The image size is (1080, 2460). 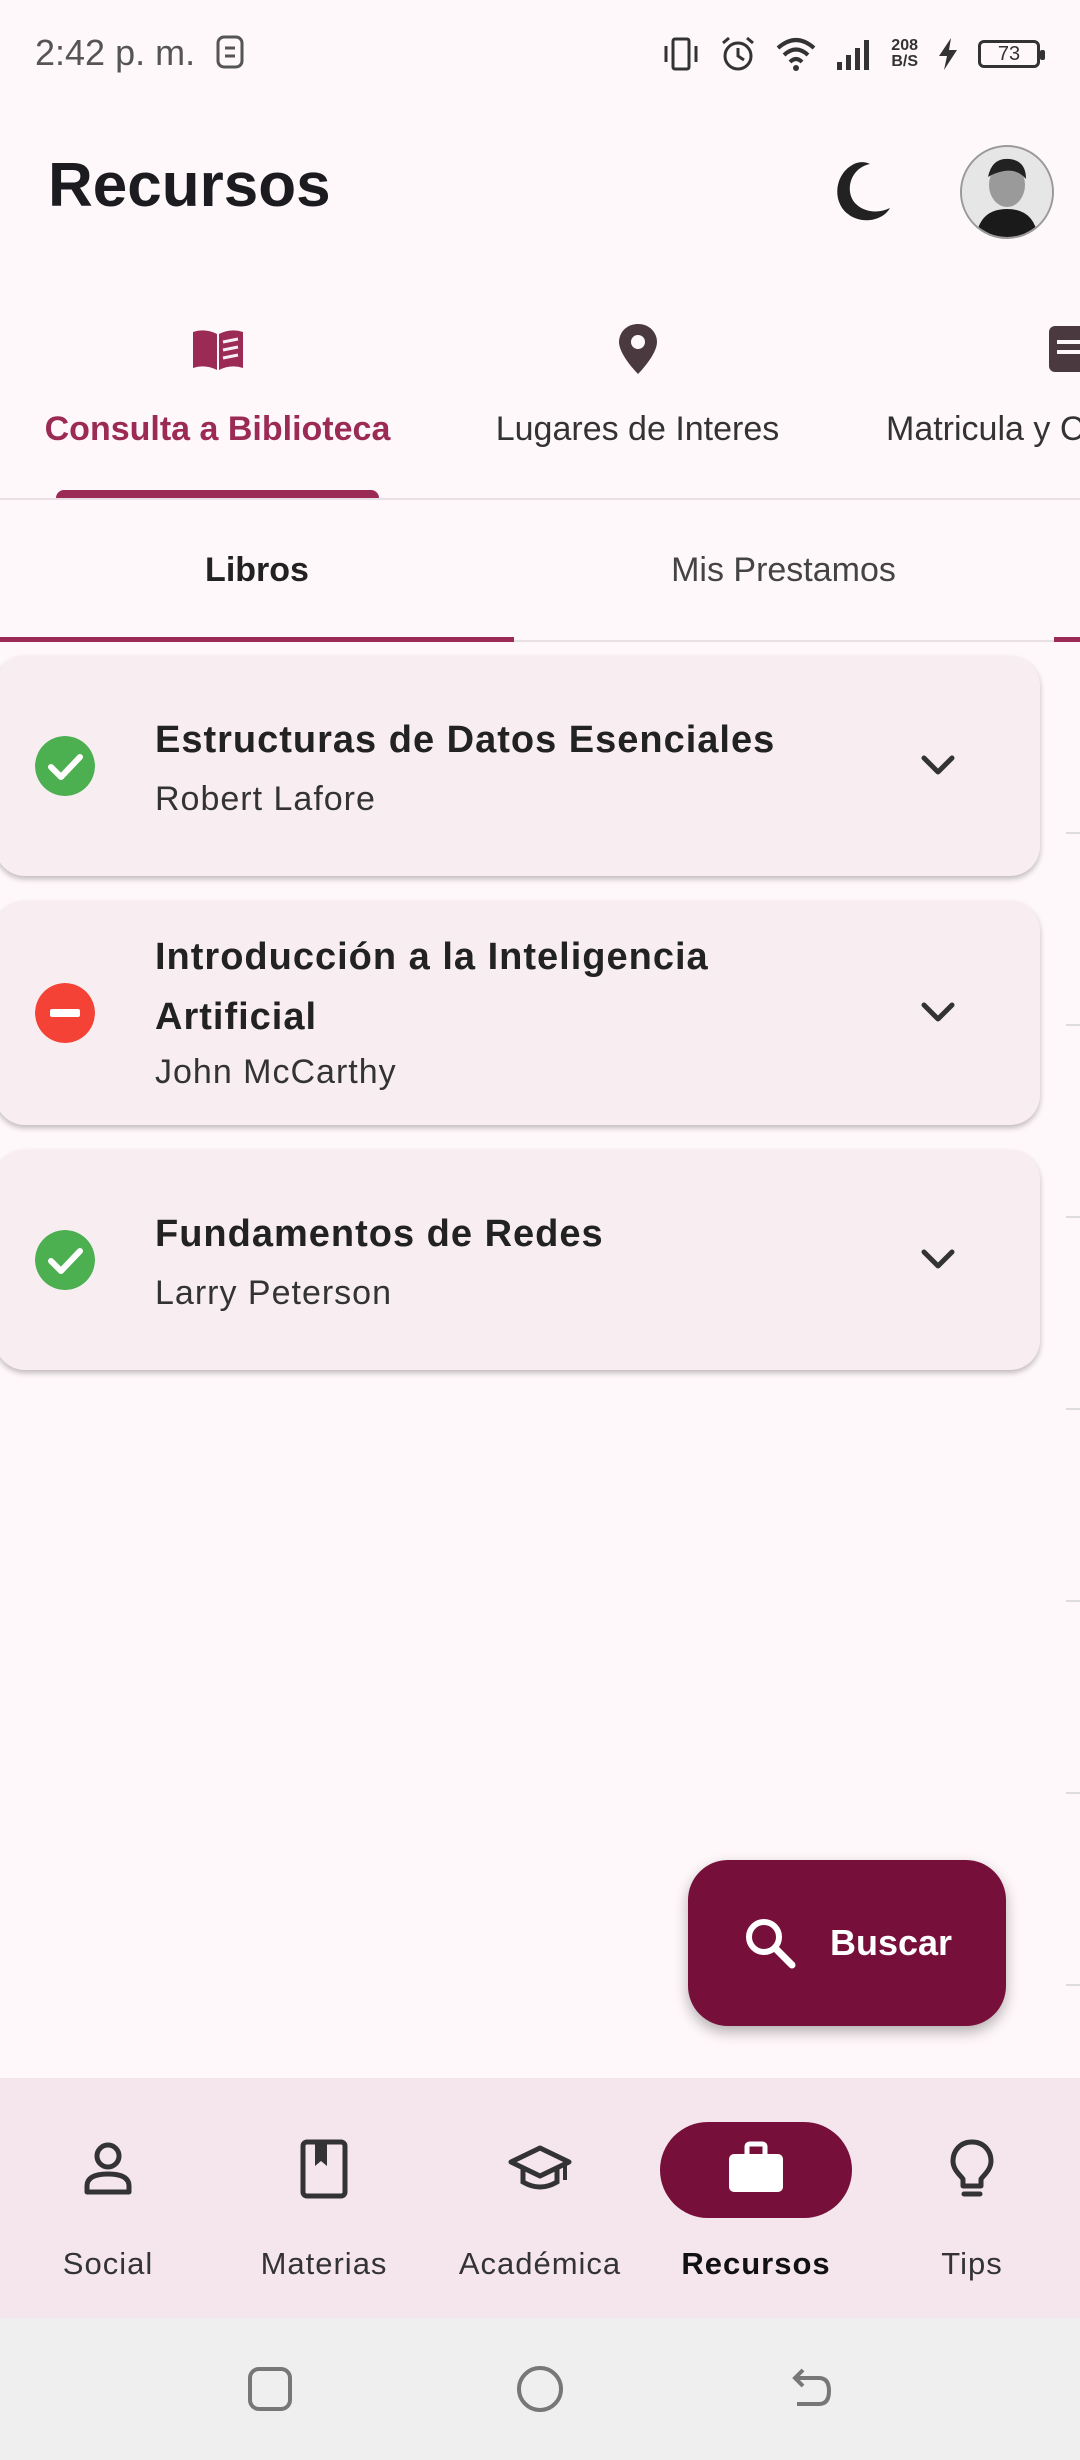 What do you see at coordinates (771, 1944) in the screenshot?
I see `search-icon` at bounding box center [771, 1944].